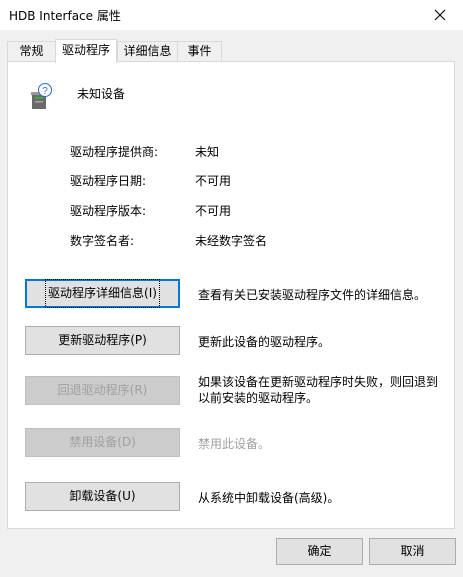  I want to click on device-name: 未知设备, so click(101, 94).